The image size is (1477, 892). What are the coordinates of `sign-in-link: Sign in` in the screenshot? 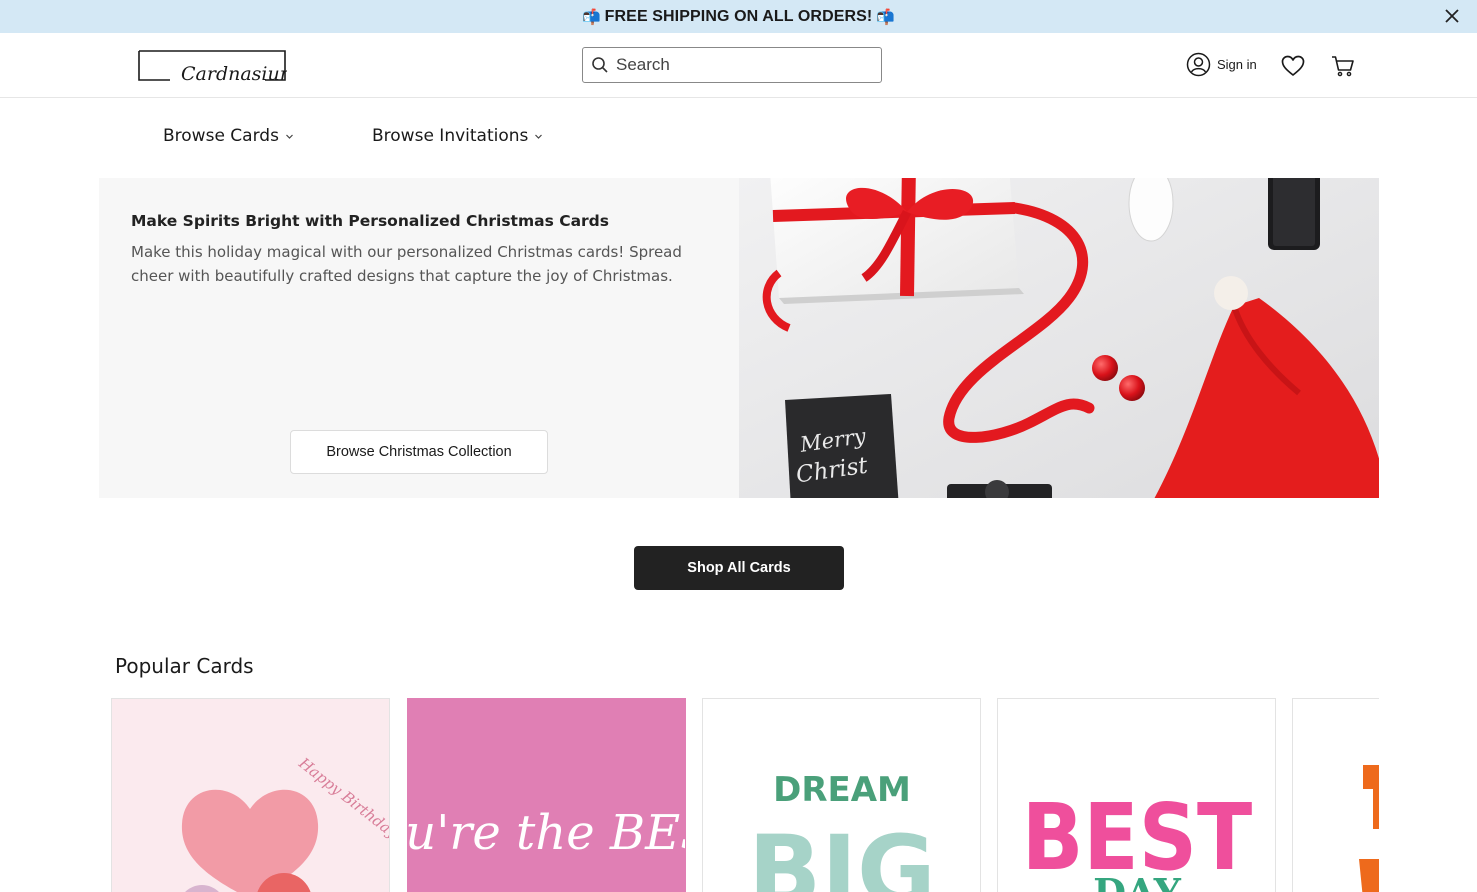 It's located at (1221, 64).